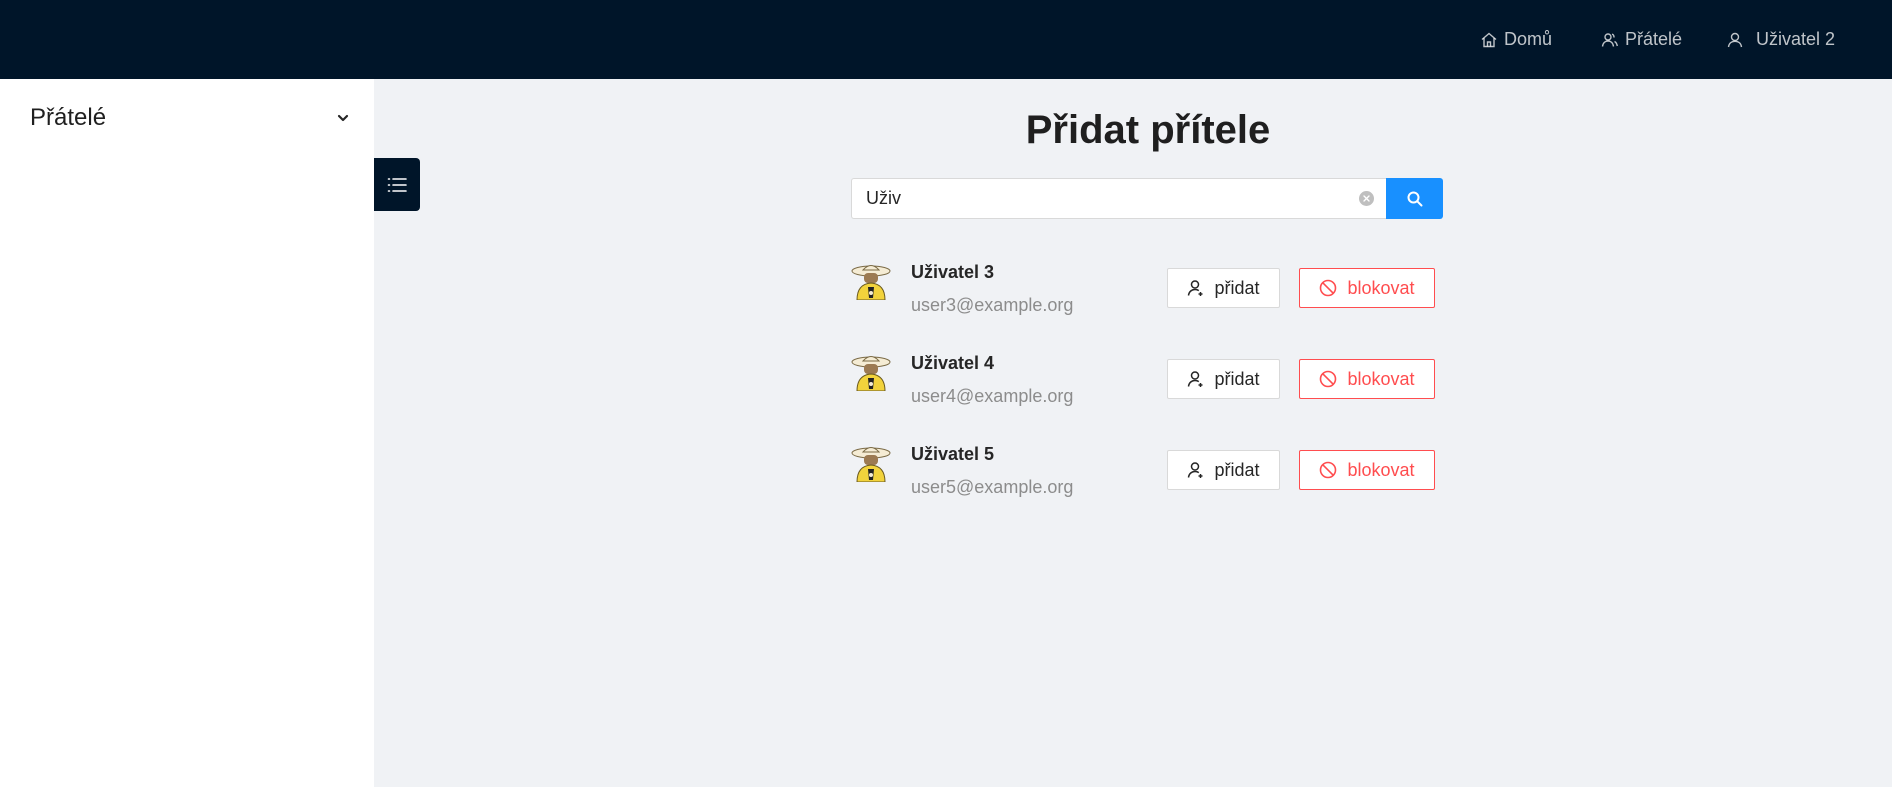 This screenshot has height=787, width=1892. Describe the element at coordinates (68, 117) in the screenshot. I see `sidebar-title: Přátelé` at that location.